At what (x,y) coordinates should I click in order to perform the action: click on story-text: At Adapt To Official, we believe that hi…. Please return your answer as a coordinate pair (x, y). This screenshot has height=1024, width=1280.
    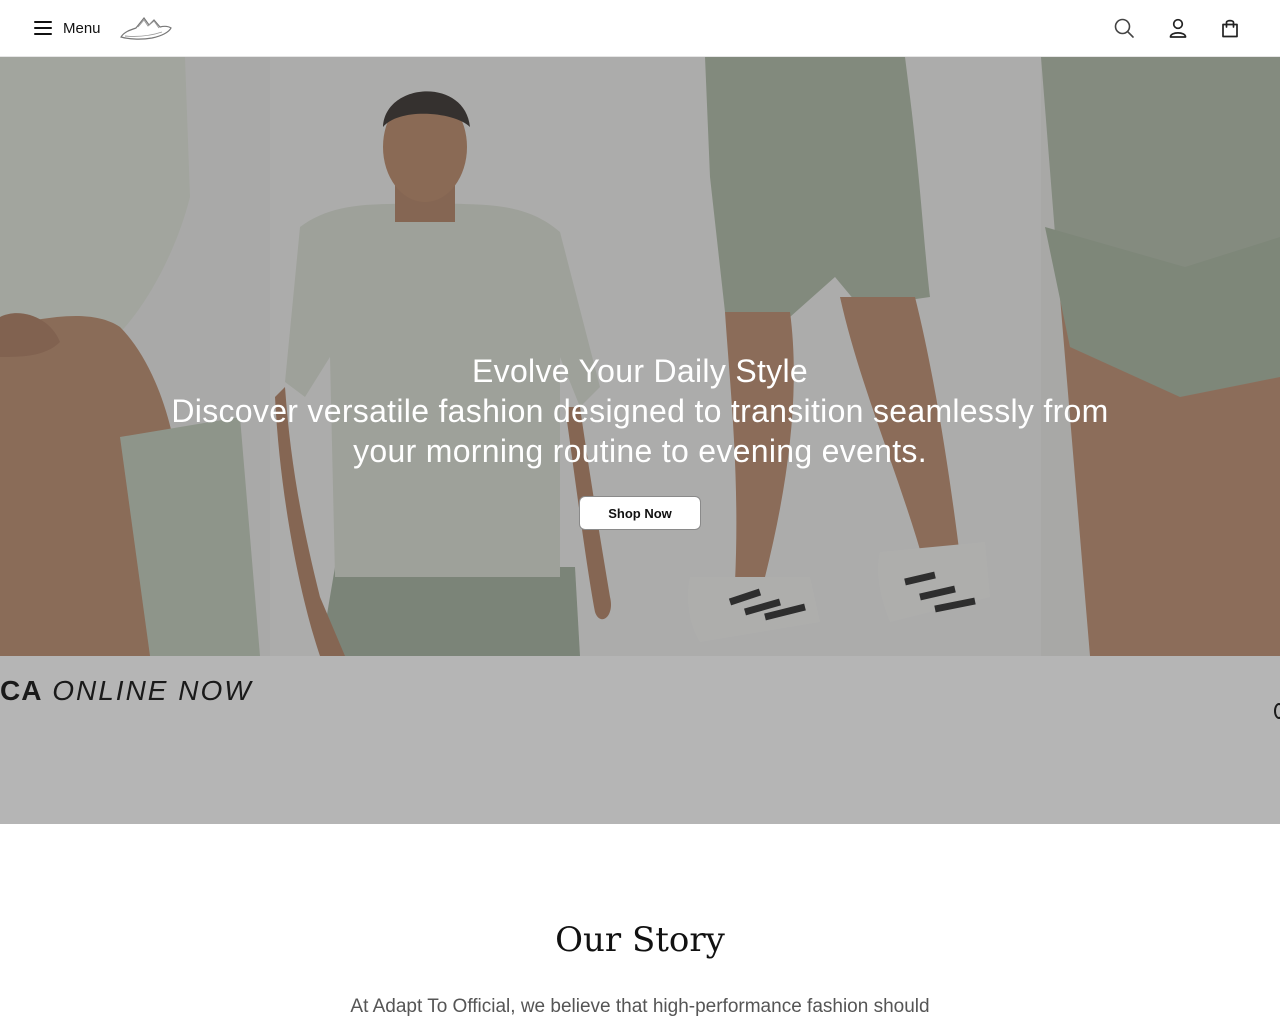
    Looking at the image, I should click on (640, 1006).